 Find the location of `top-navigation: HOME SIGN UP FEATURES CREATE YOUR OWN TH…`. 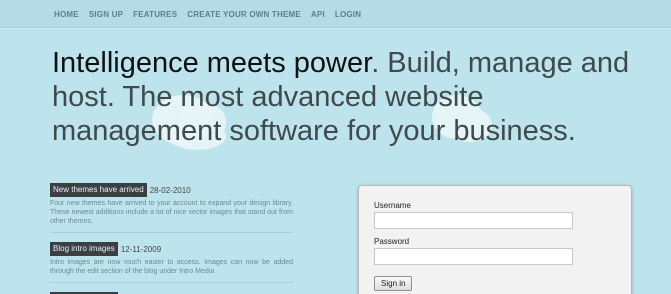

top-navigation: HOME SIGN UP FEATURES CREATE YOUR OWN TH… is located at coordinates (335, 14).